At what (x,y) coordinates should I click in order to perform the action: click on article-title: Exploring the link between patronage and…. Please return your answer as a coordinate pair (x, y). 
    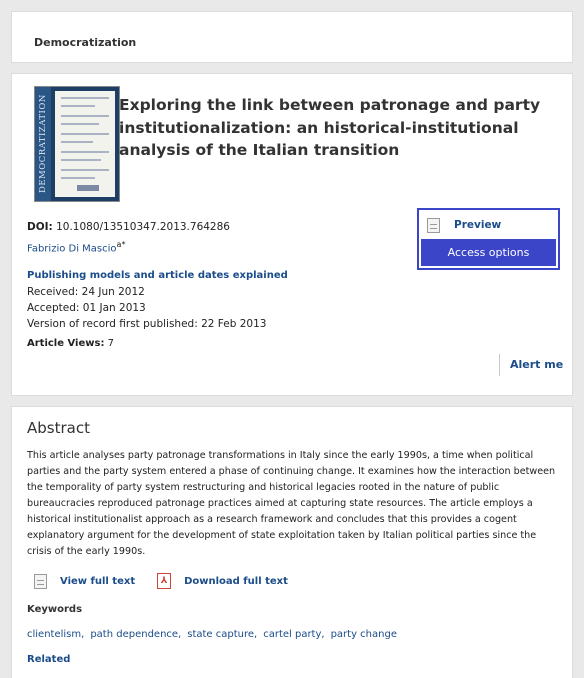
    Looking at the image, I should click on (330, 127).